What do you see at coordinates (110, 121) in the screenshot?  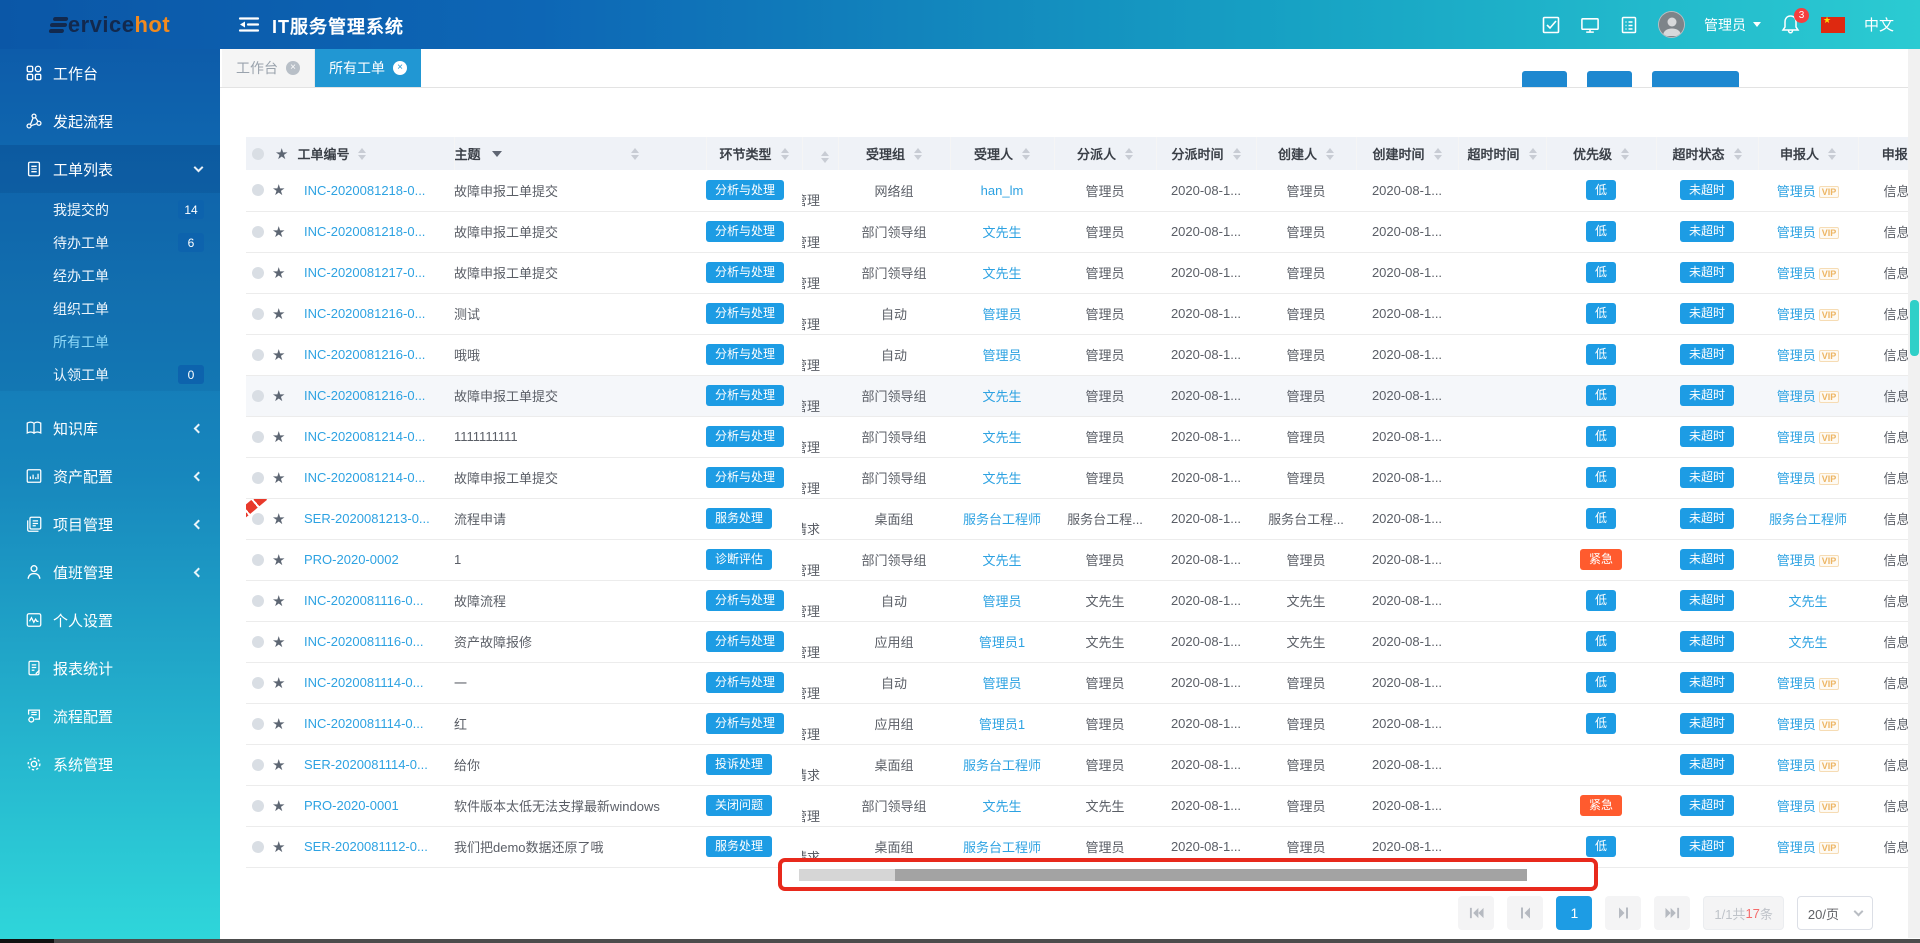 I see `sidebar-item-start-process: 发起流程` at bounding box center [110, 121].